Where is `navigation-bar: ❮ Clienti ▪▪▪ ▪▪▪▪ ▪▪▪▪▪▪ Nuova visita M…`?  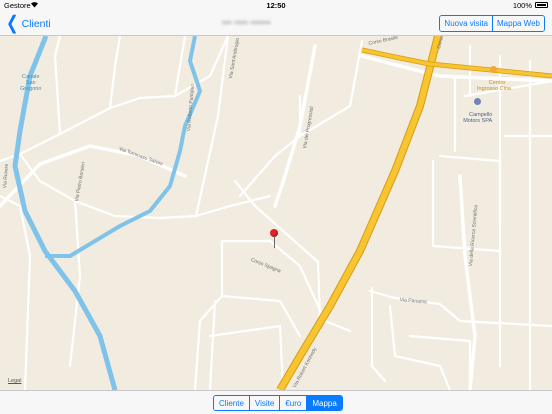
navigation-bar: ❮ Clienti ▪▪▪ ▪▪▪▪ ▪▪▪▪▪▪ Nuova visita M… is located at coordinates (276, 23).